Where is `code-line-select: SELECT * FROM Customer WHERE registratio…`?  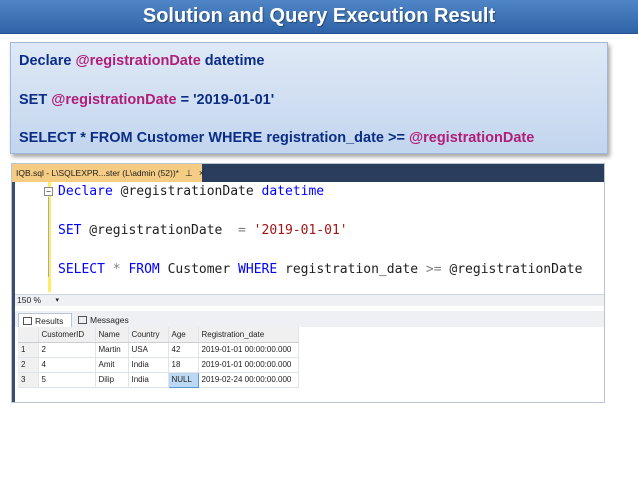
code-line-select: SELECT * FROM Customer WHERE registratio… is located at coordinates (320, 269).